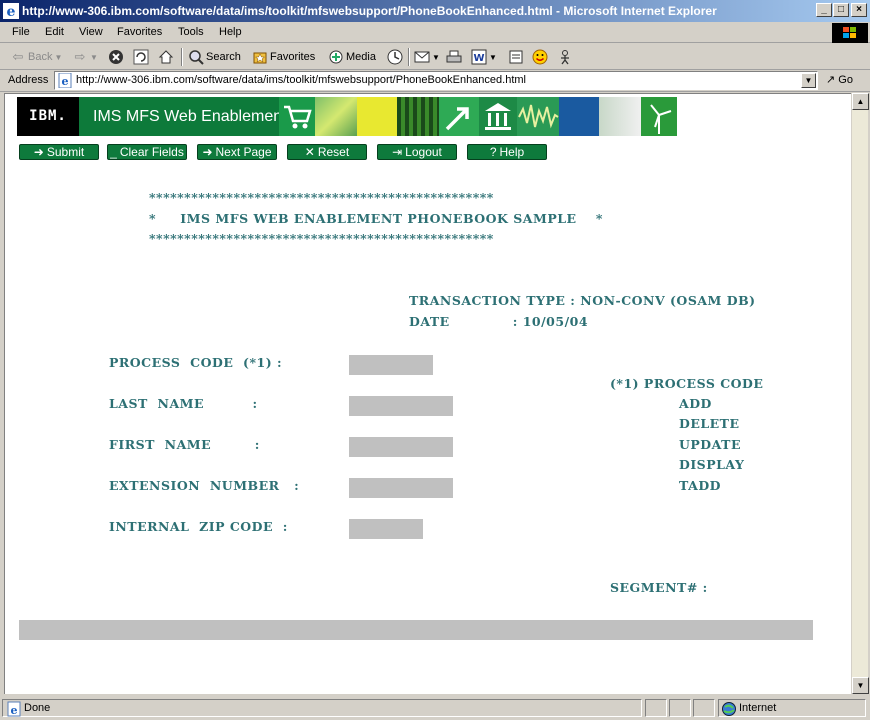 The image size is (870, 720). Describe the element at coordinates (38, 152) in the screenshot. I see `submit-arrow-icon: ➜` at that location.